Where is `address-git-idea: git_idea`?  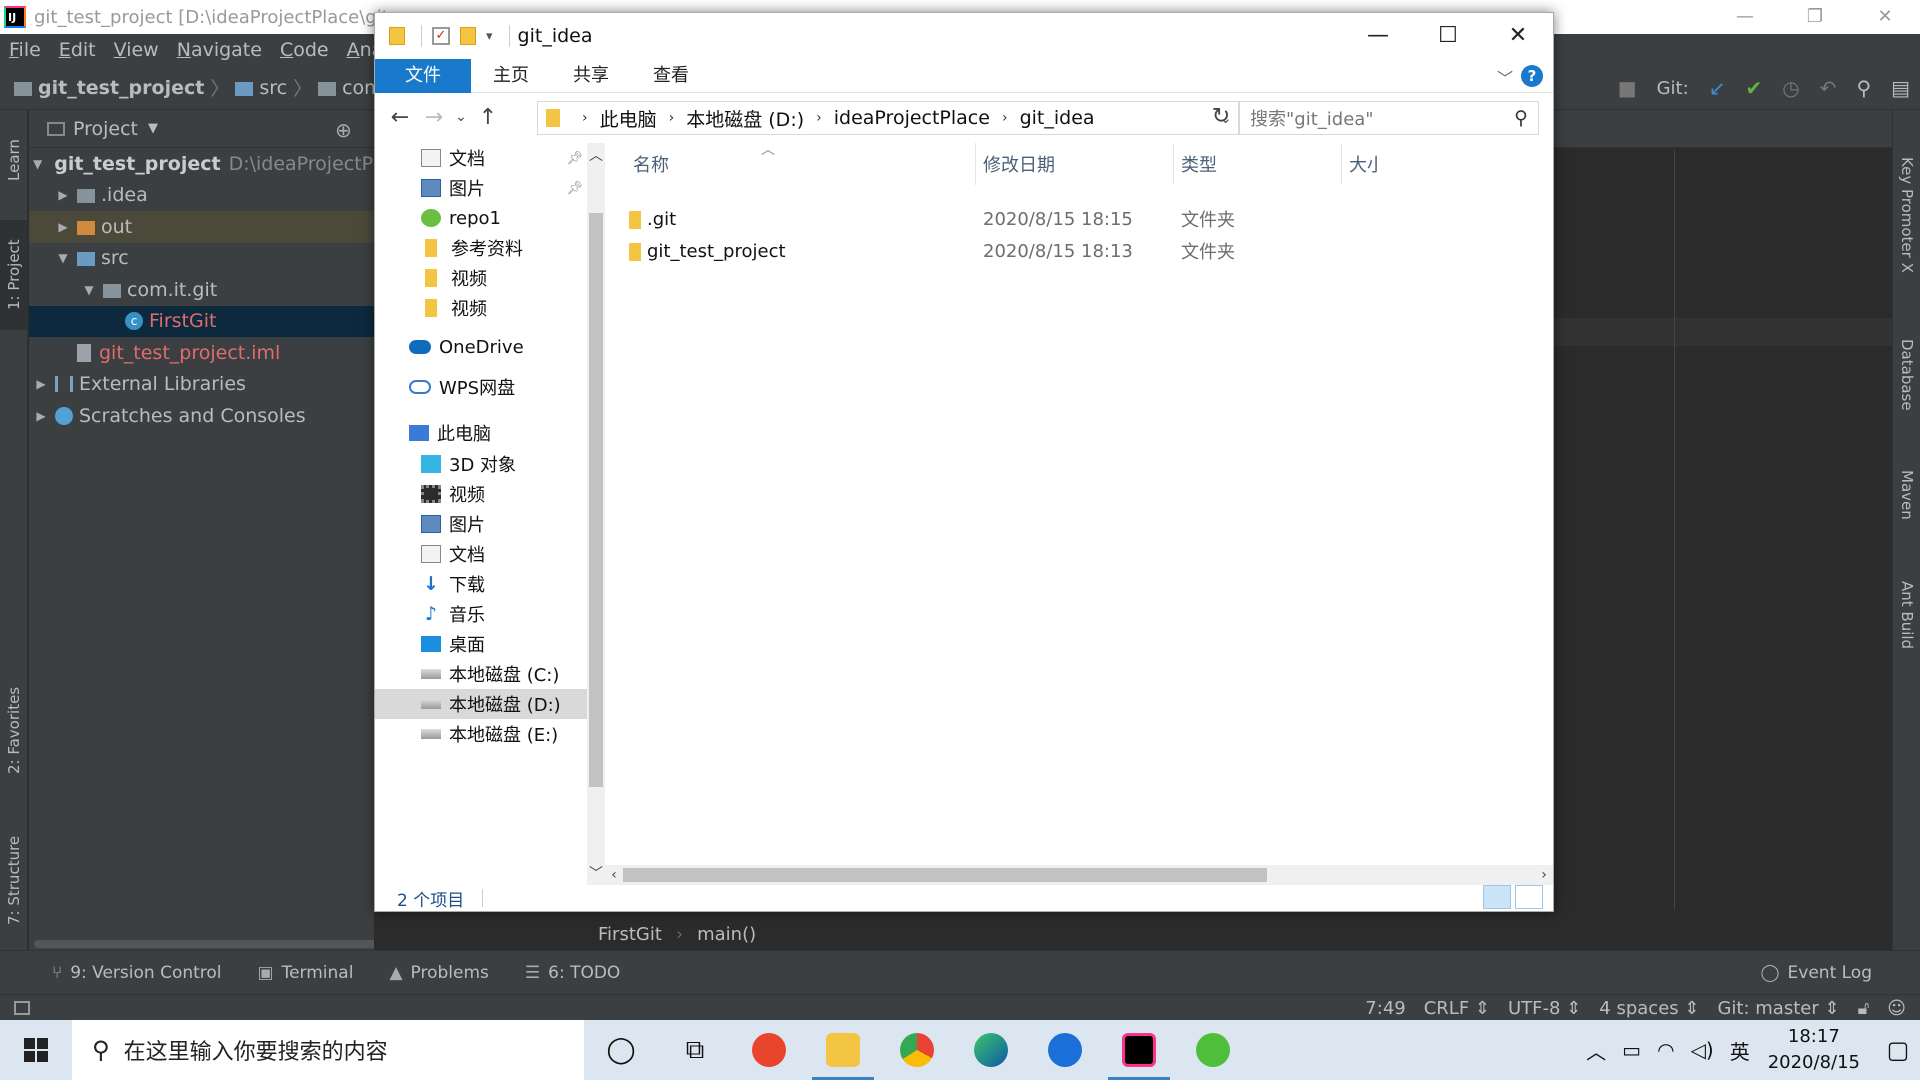
address-git-idea: git_idea is located at coordinates (1057, 118).